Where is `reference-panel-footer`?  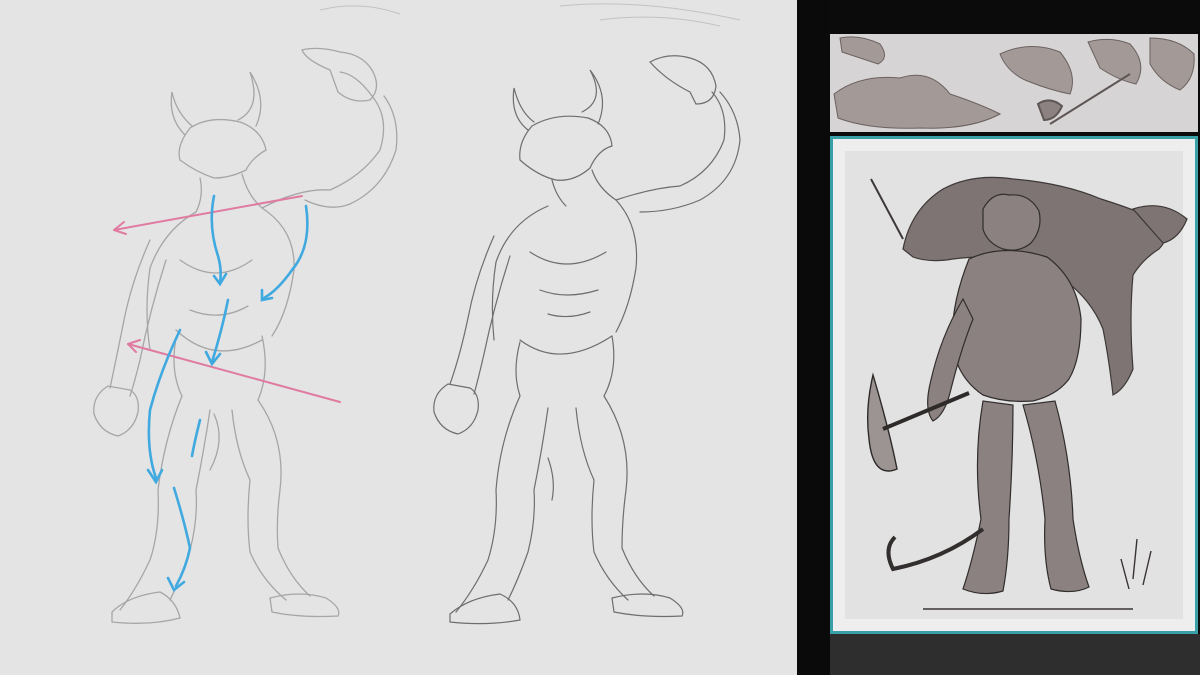
reference-panel-footer is located at coordinates (1015, 654).